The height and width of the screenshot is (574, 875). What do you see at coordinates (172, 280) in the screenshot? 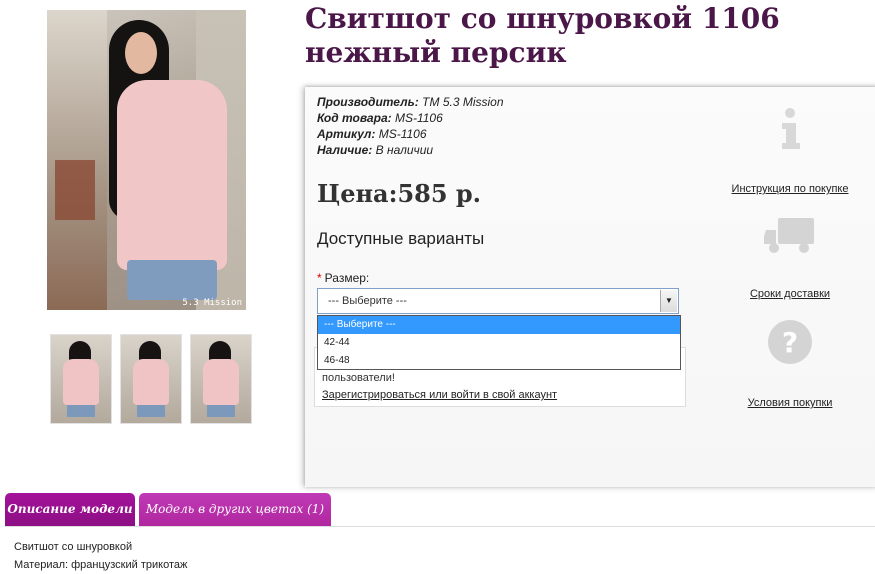
I see `photo-shorts` at bounding box center [172, 280].